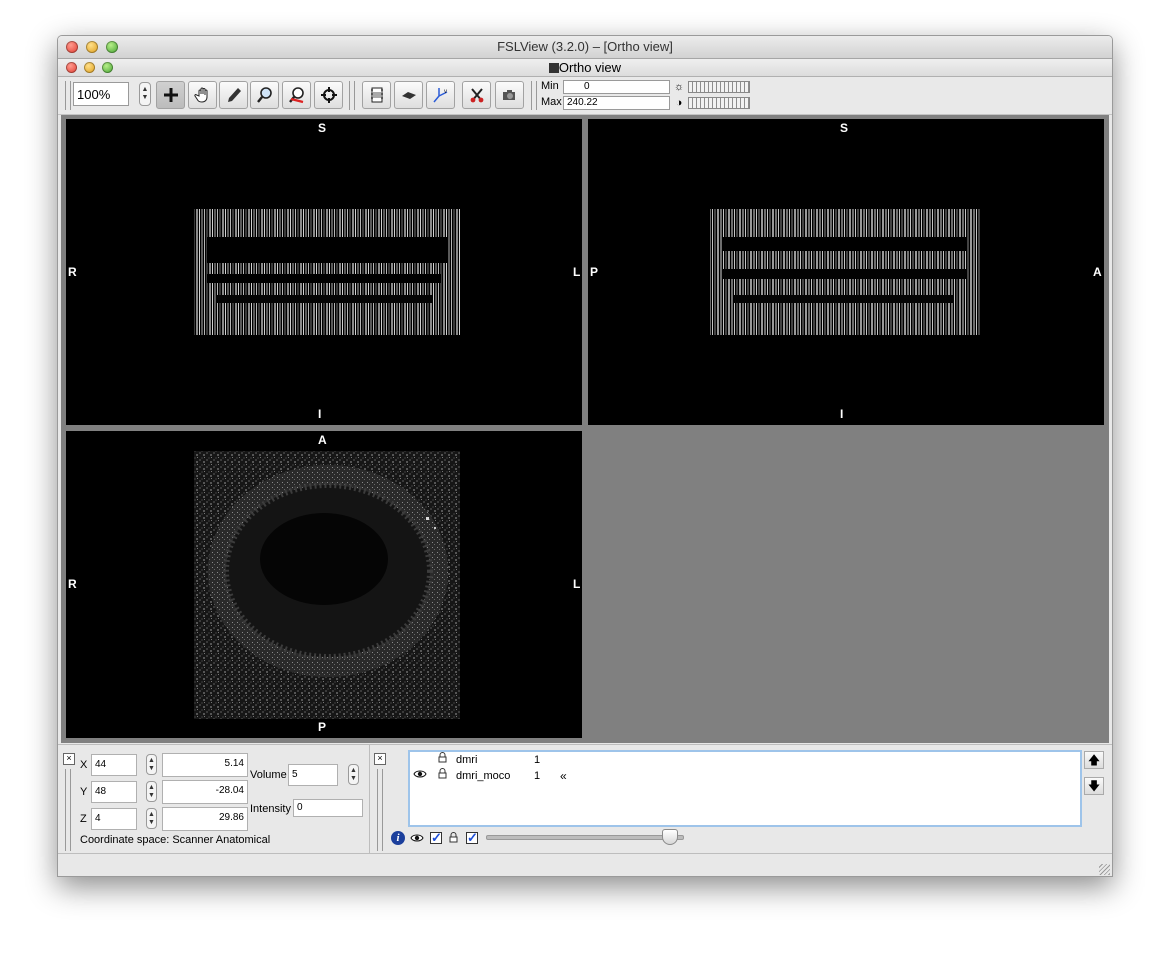 This screenshot has width=1168, height=954. I want to click on orientation-label-bottom: P, so click(322, 727).